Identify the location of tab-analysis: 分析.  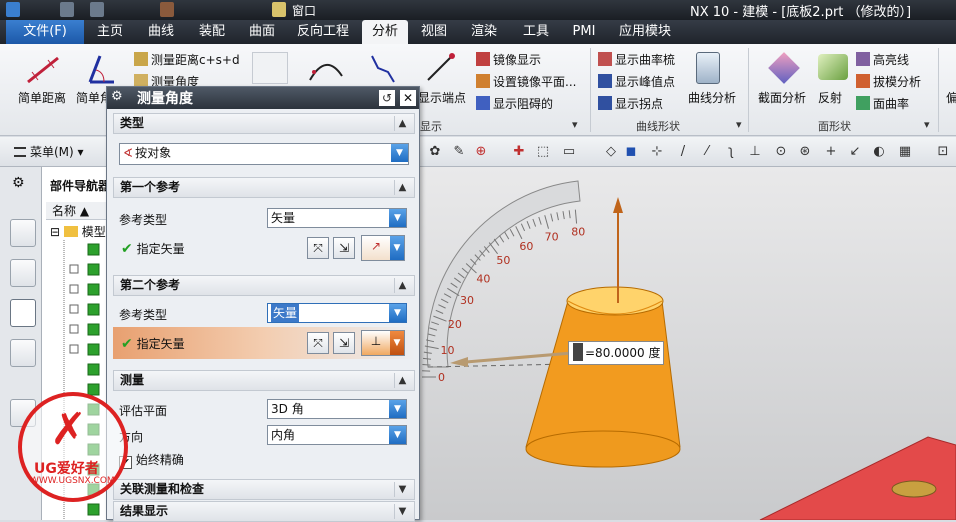
(385, 32).